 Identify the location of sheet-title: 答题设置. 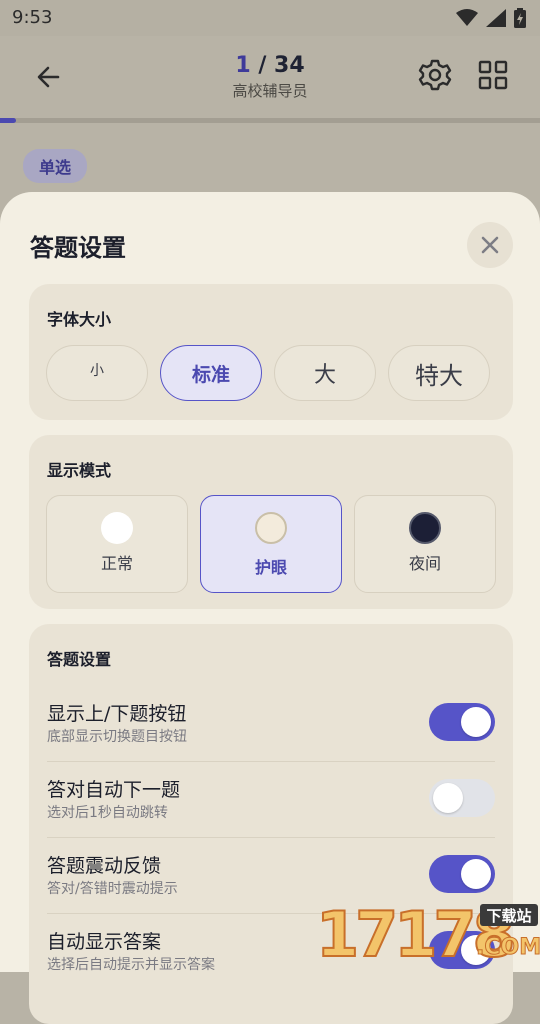
(78, 248).